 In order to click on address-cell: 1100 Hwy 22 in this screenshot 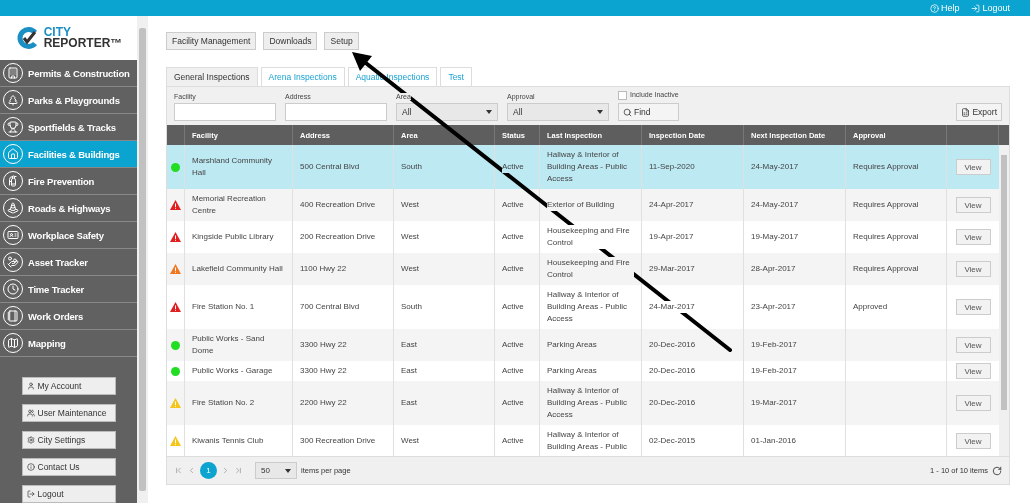, I will do `click(323, 269)`.